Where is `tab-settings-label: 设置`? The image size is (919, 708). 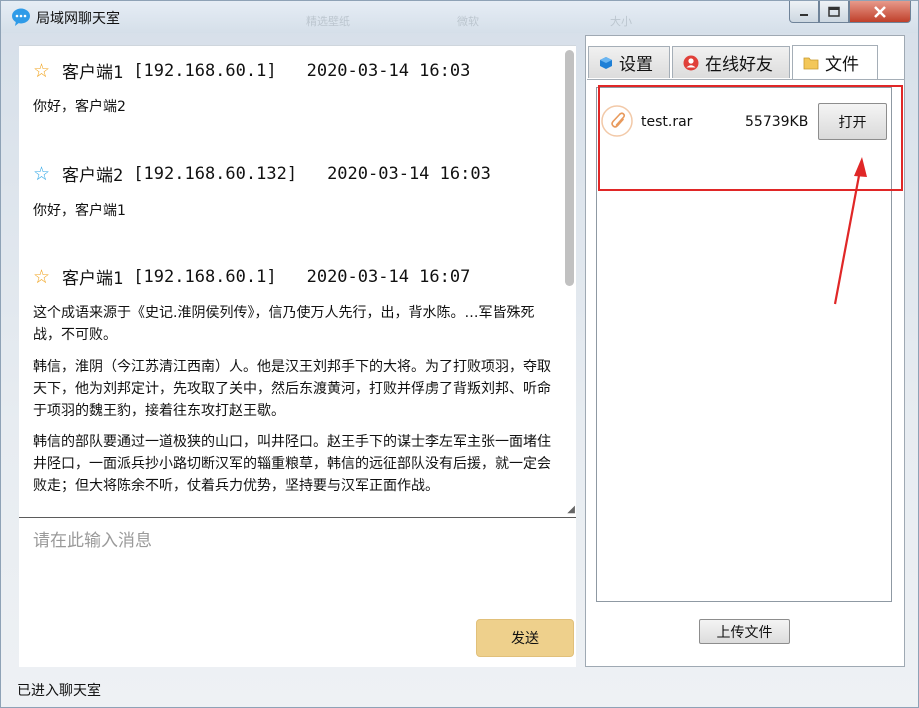
tab-settings-label: 设置 is located at coordinates (636, 65).